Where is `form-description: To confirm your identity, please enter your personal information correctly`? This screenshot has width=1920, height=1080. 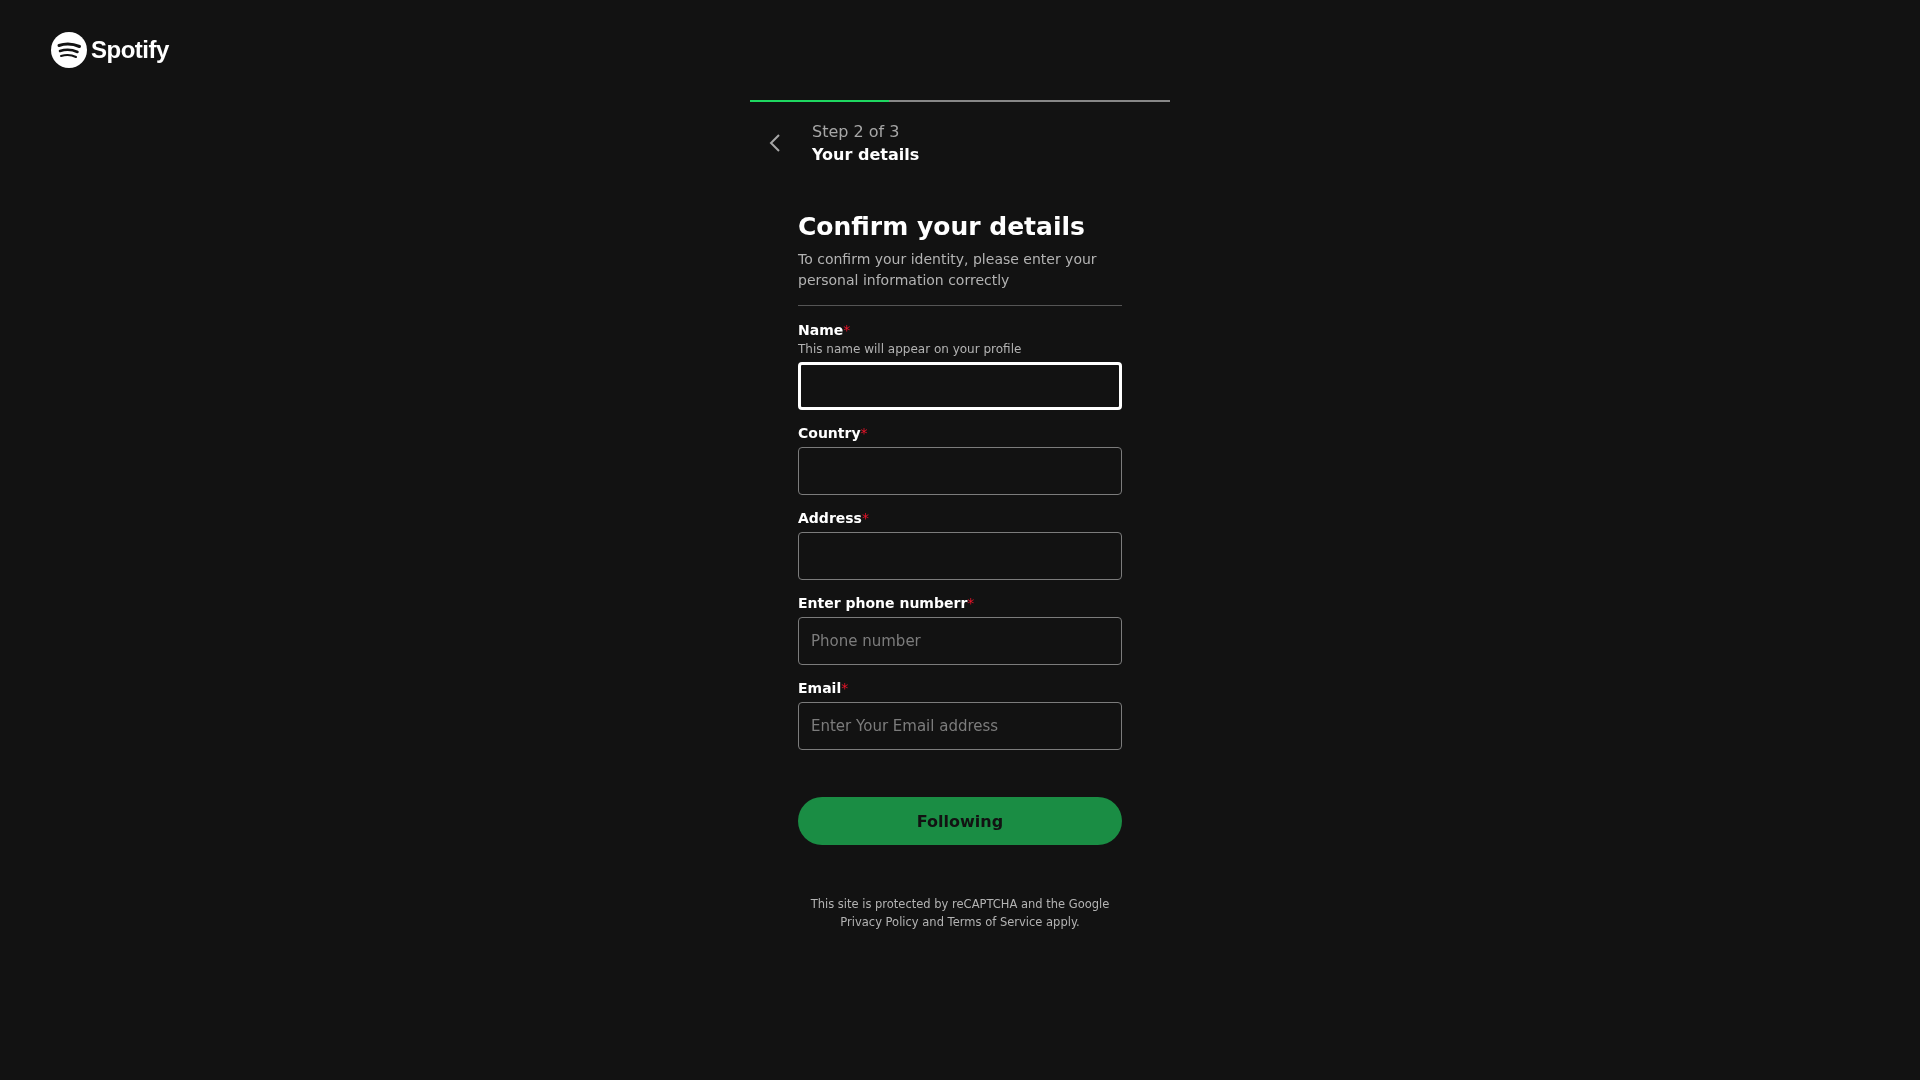 form-description: To confirm your identity, please enter your personal information correctly is located at coordinates (948, 270).